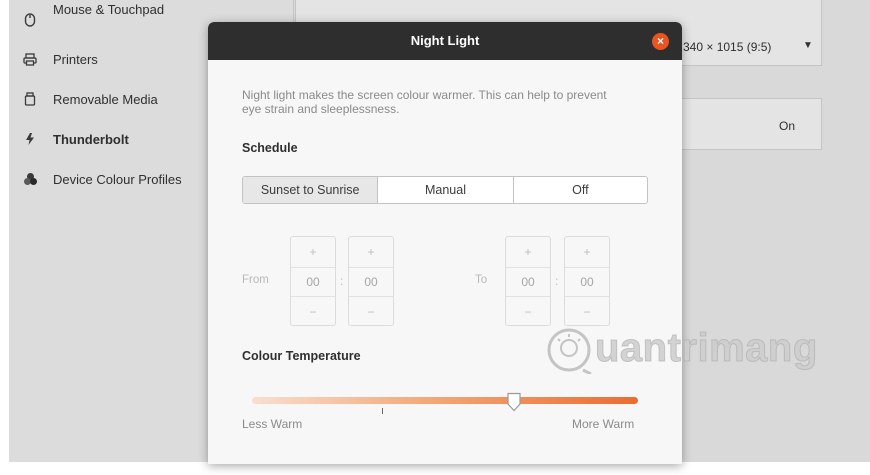  I want to click on from-minutes-spinner: + 00 −, so click(371, 281).